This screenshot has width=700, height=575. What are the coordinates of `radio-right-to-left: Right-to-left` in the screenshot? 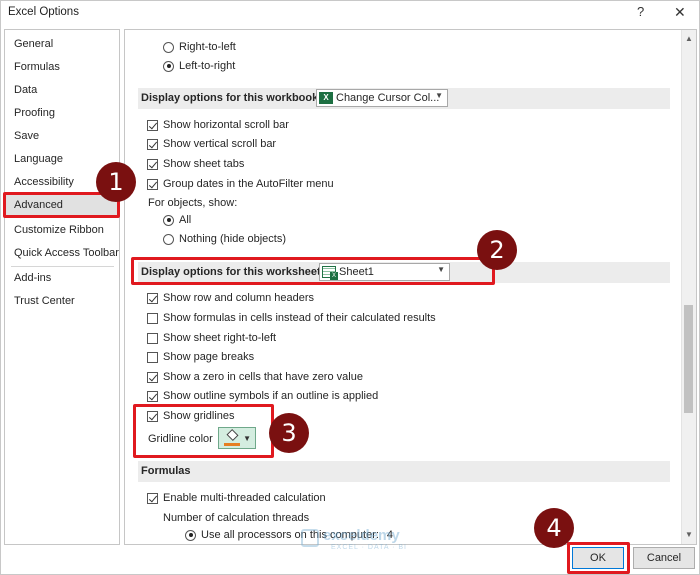 It's located at (199, 47).